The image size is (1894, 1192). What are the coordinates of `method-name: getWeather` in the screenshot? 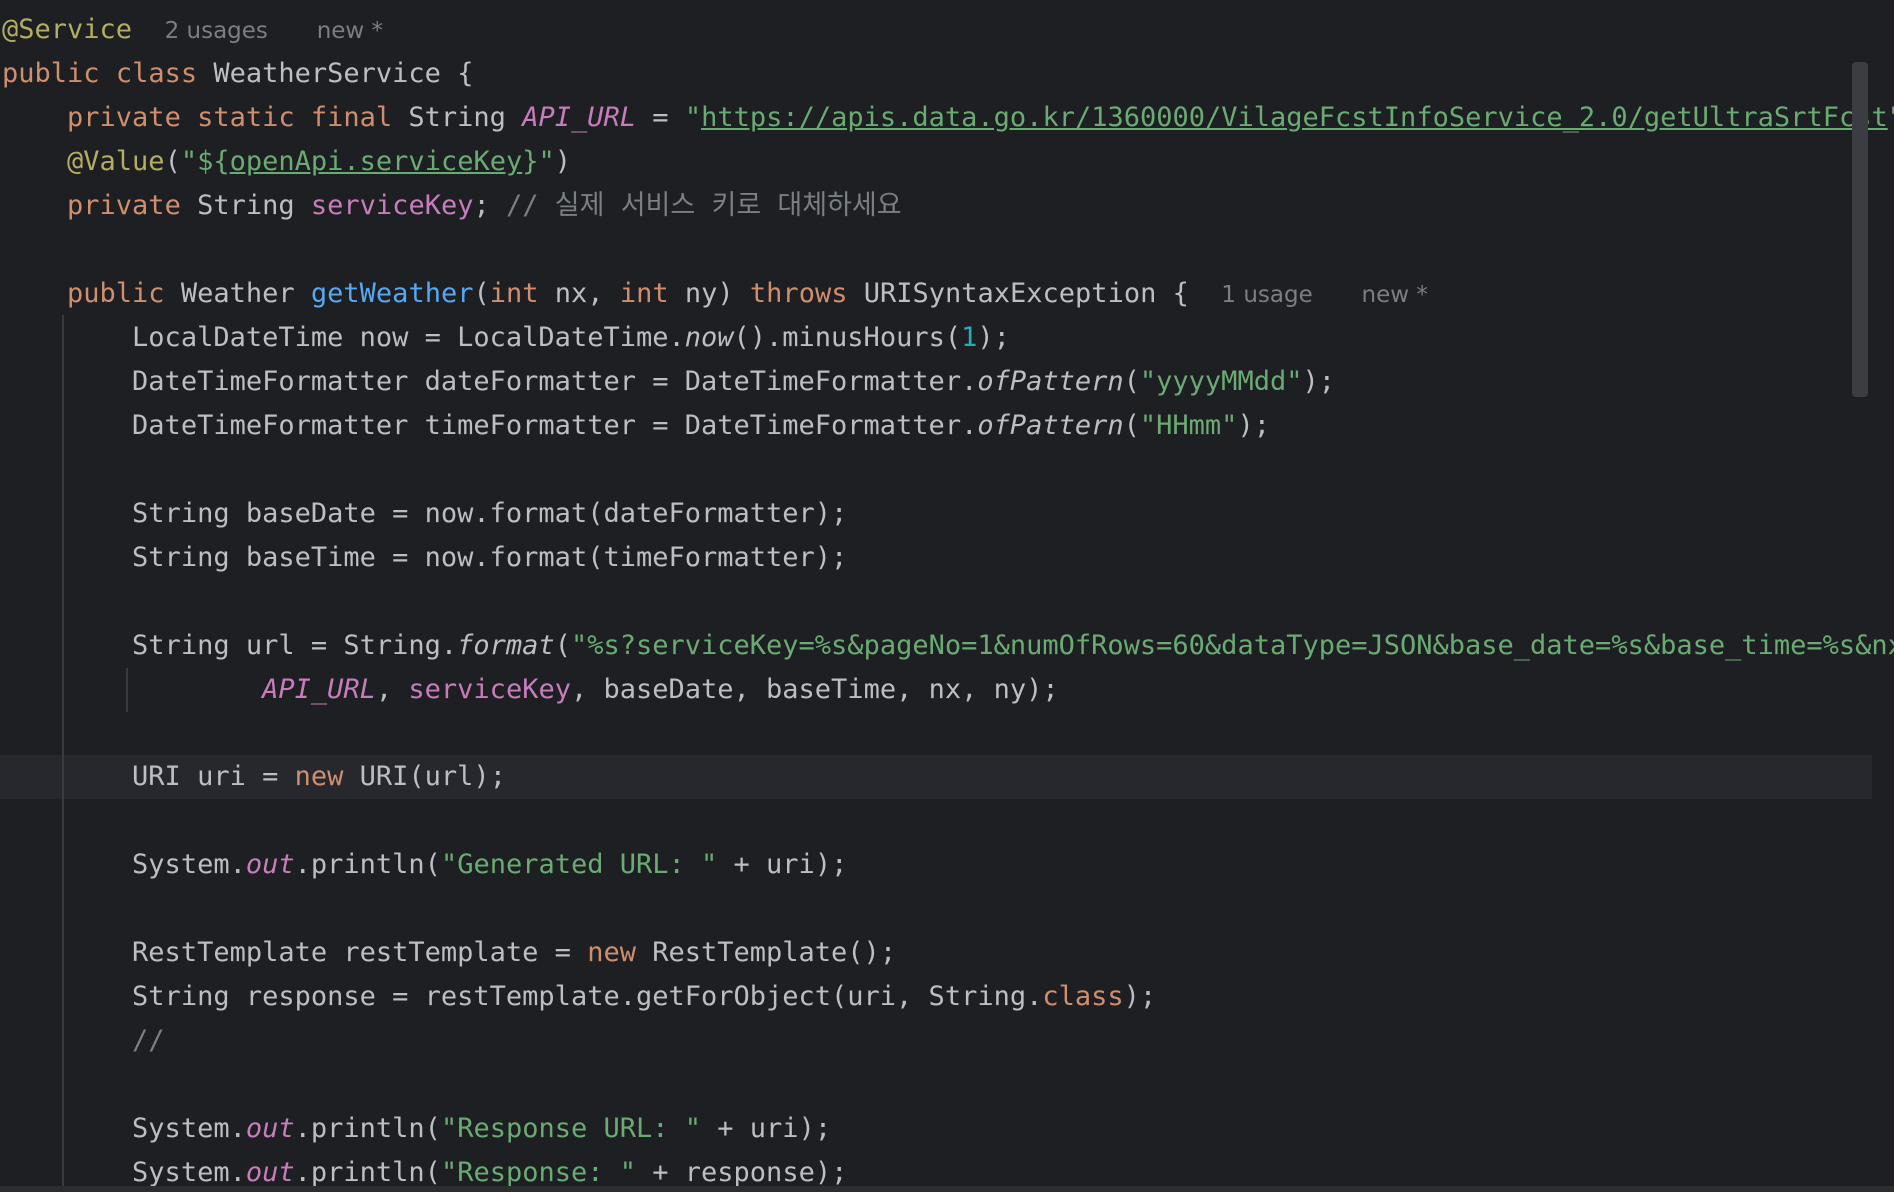 It's located at (392, 293).